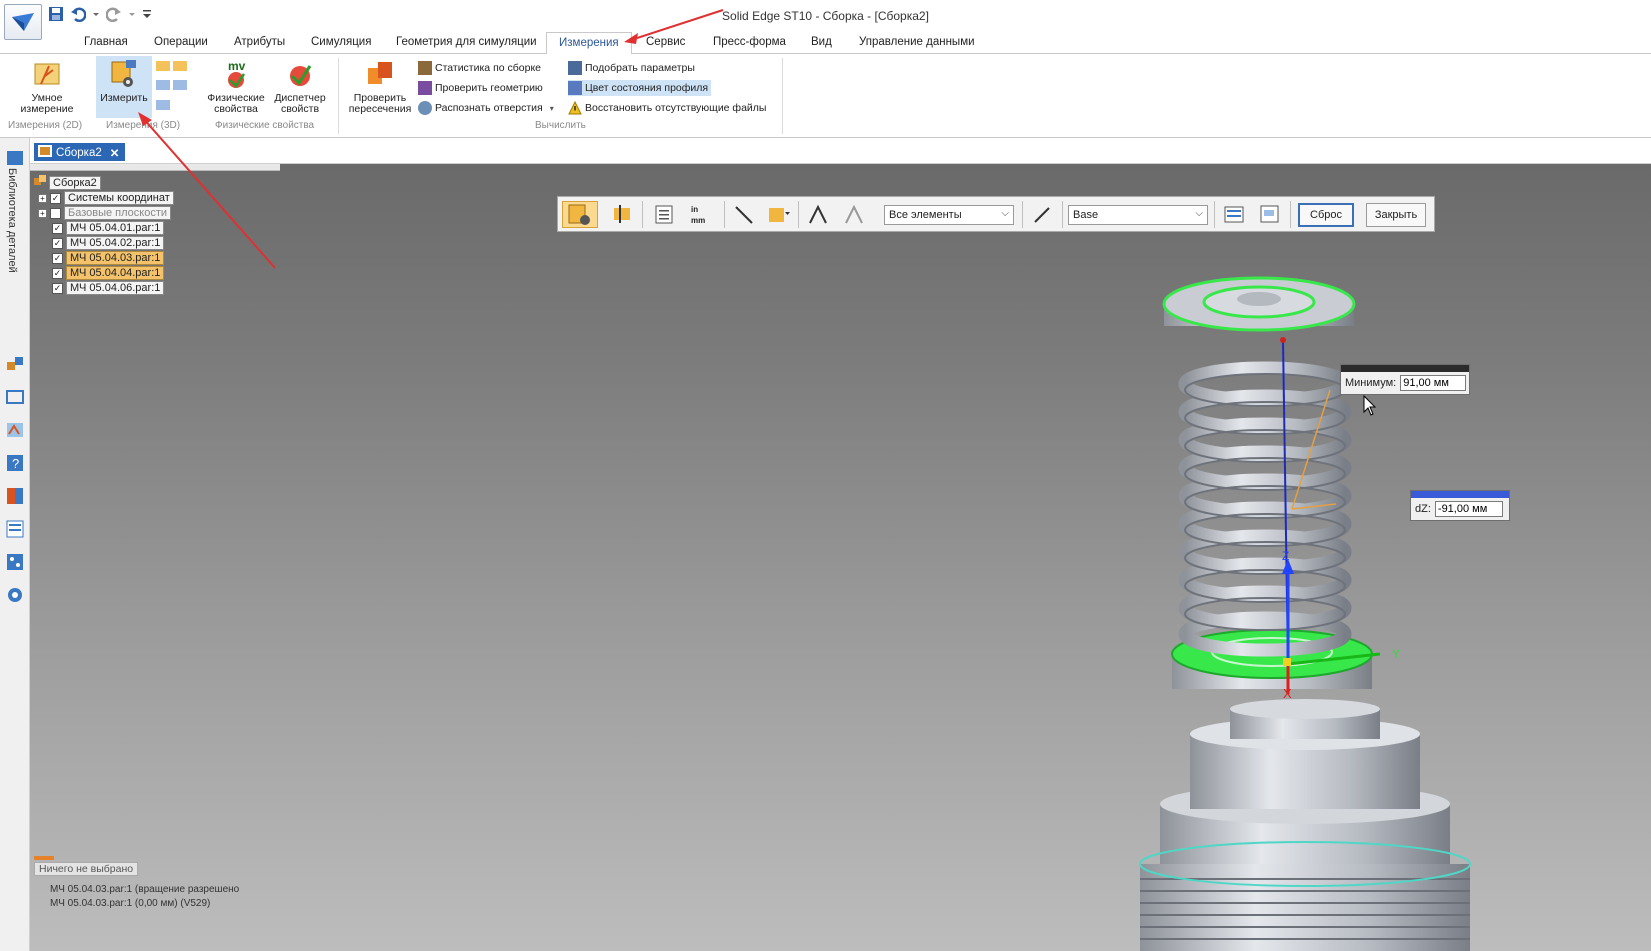  What do you see at coordinates (744, 214) in the screenshot?
I see `line-measure-icon` at bounding box center [744, 214].